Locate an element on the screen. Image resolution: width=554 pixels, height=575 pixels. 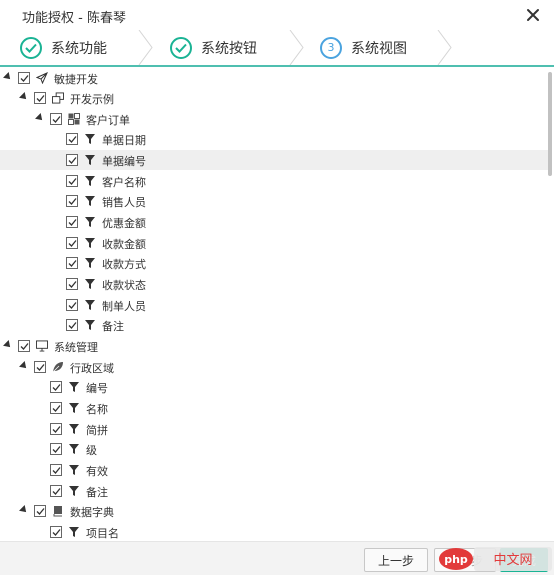
tree-node-label: 系统管理 is located at coordinates (76, 348).